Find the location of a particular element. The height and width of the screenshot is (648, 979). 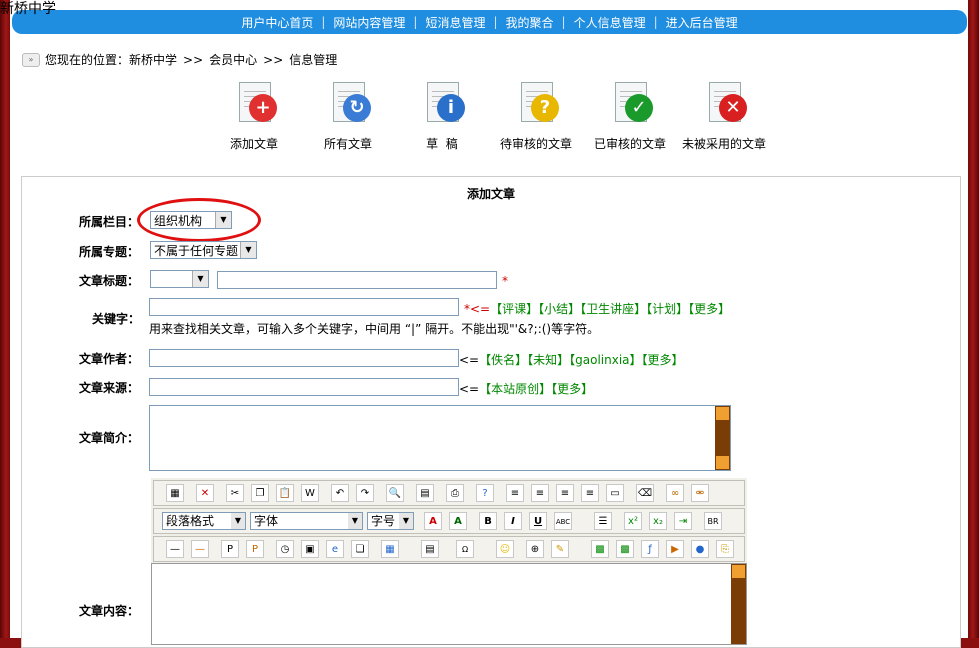

author-option: 【未知】 is located at coordinates (548, 360).